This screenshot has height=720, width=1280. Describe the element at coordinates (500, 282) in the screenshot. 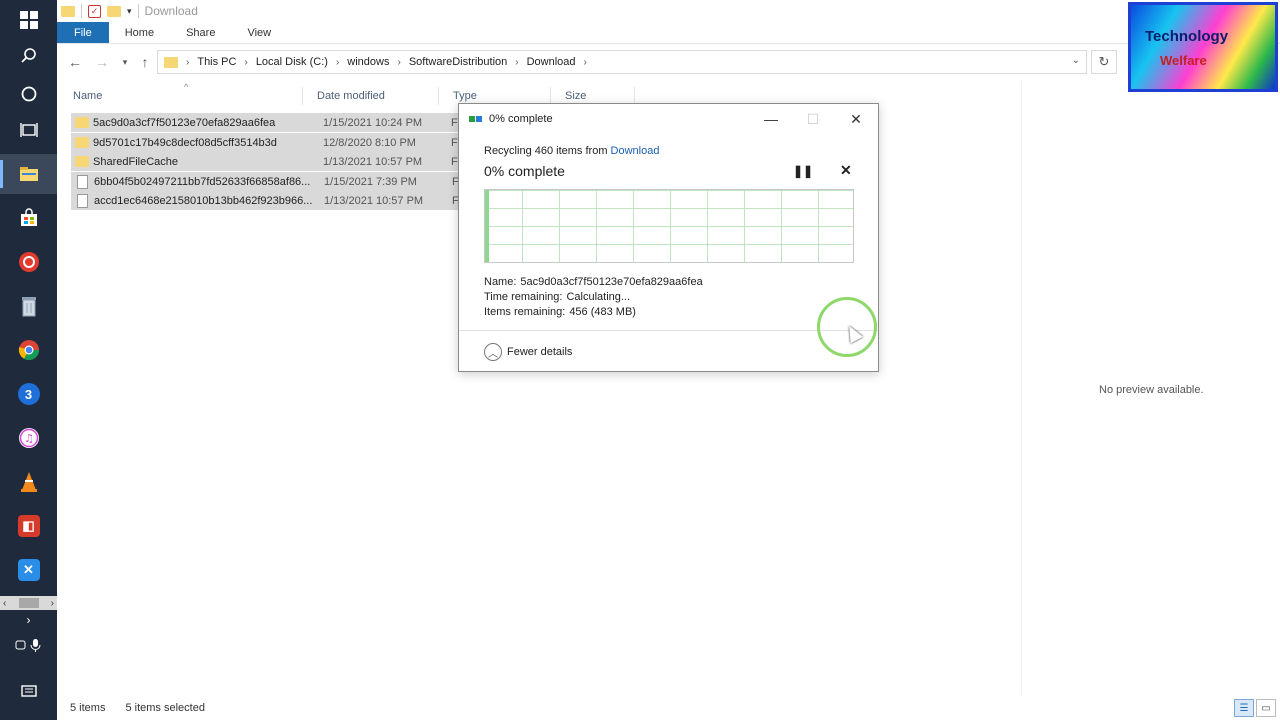

I see `name-label: Name:` at that location.